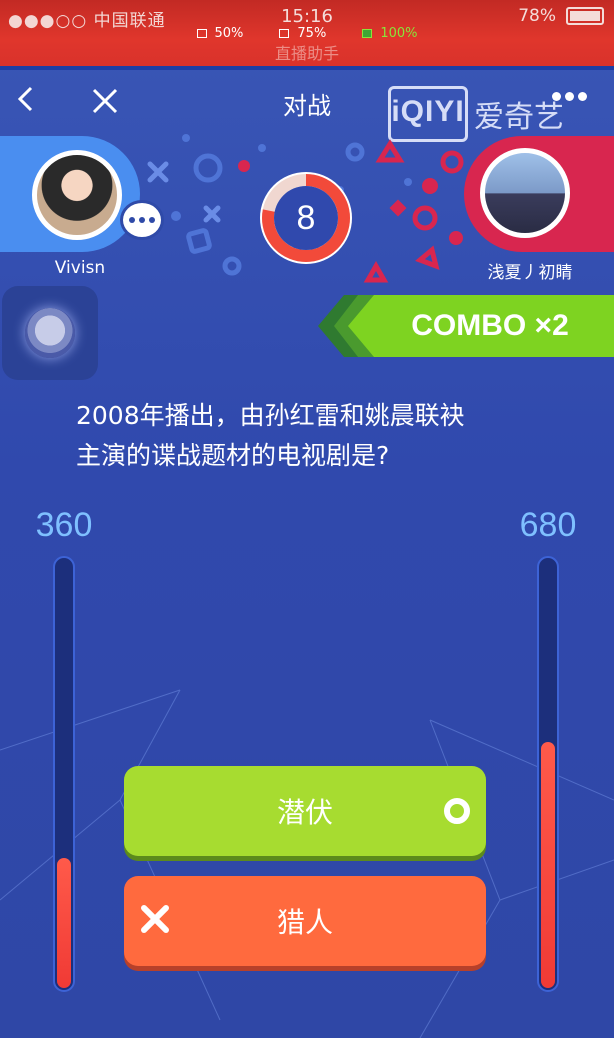  I want to click on zoom-option-50: 50%, so click(219, 33).